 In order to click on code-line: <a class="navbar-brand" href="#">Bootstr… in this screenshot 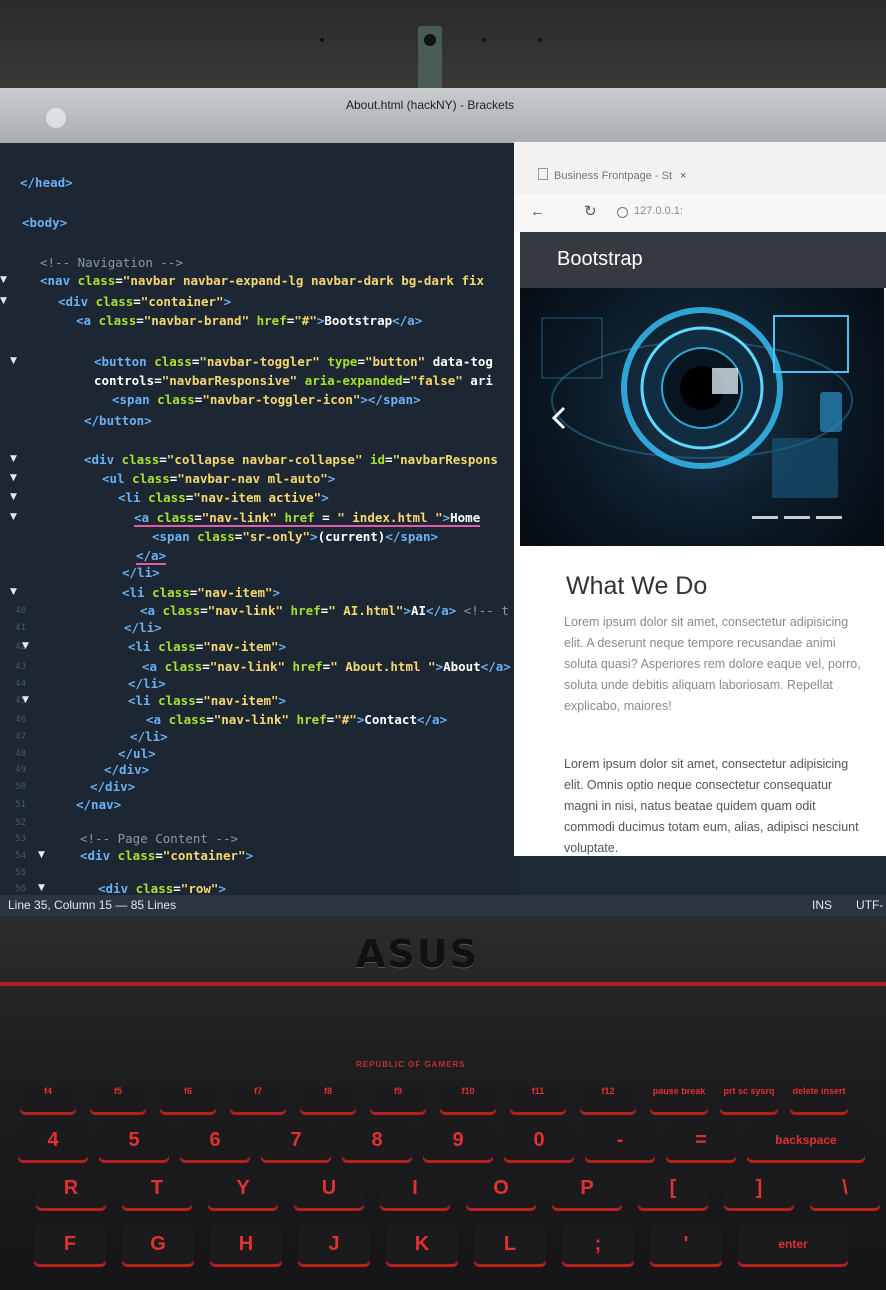, I will do `click(249, 320)`.